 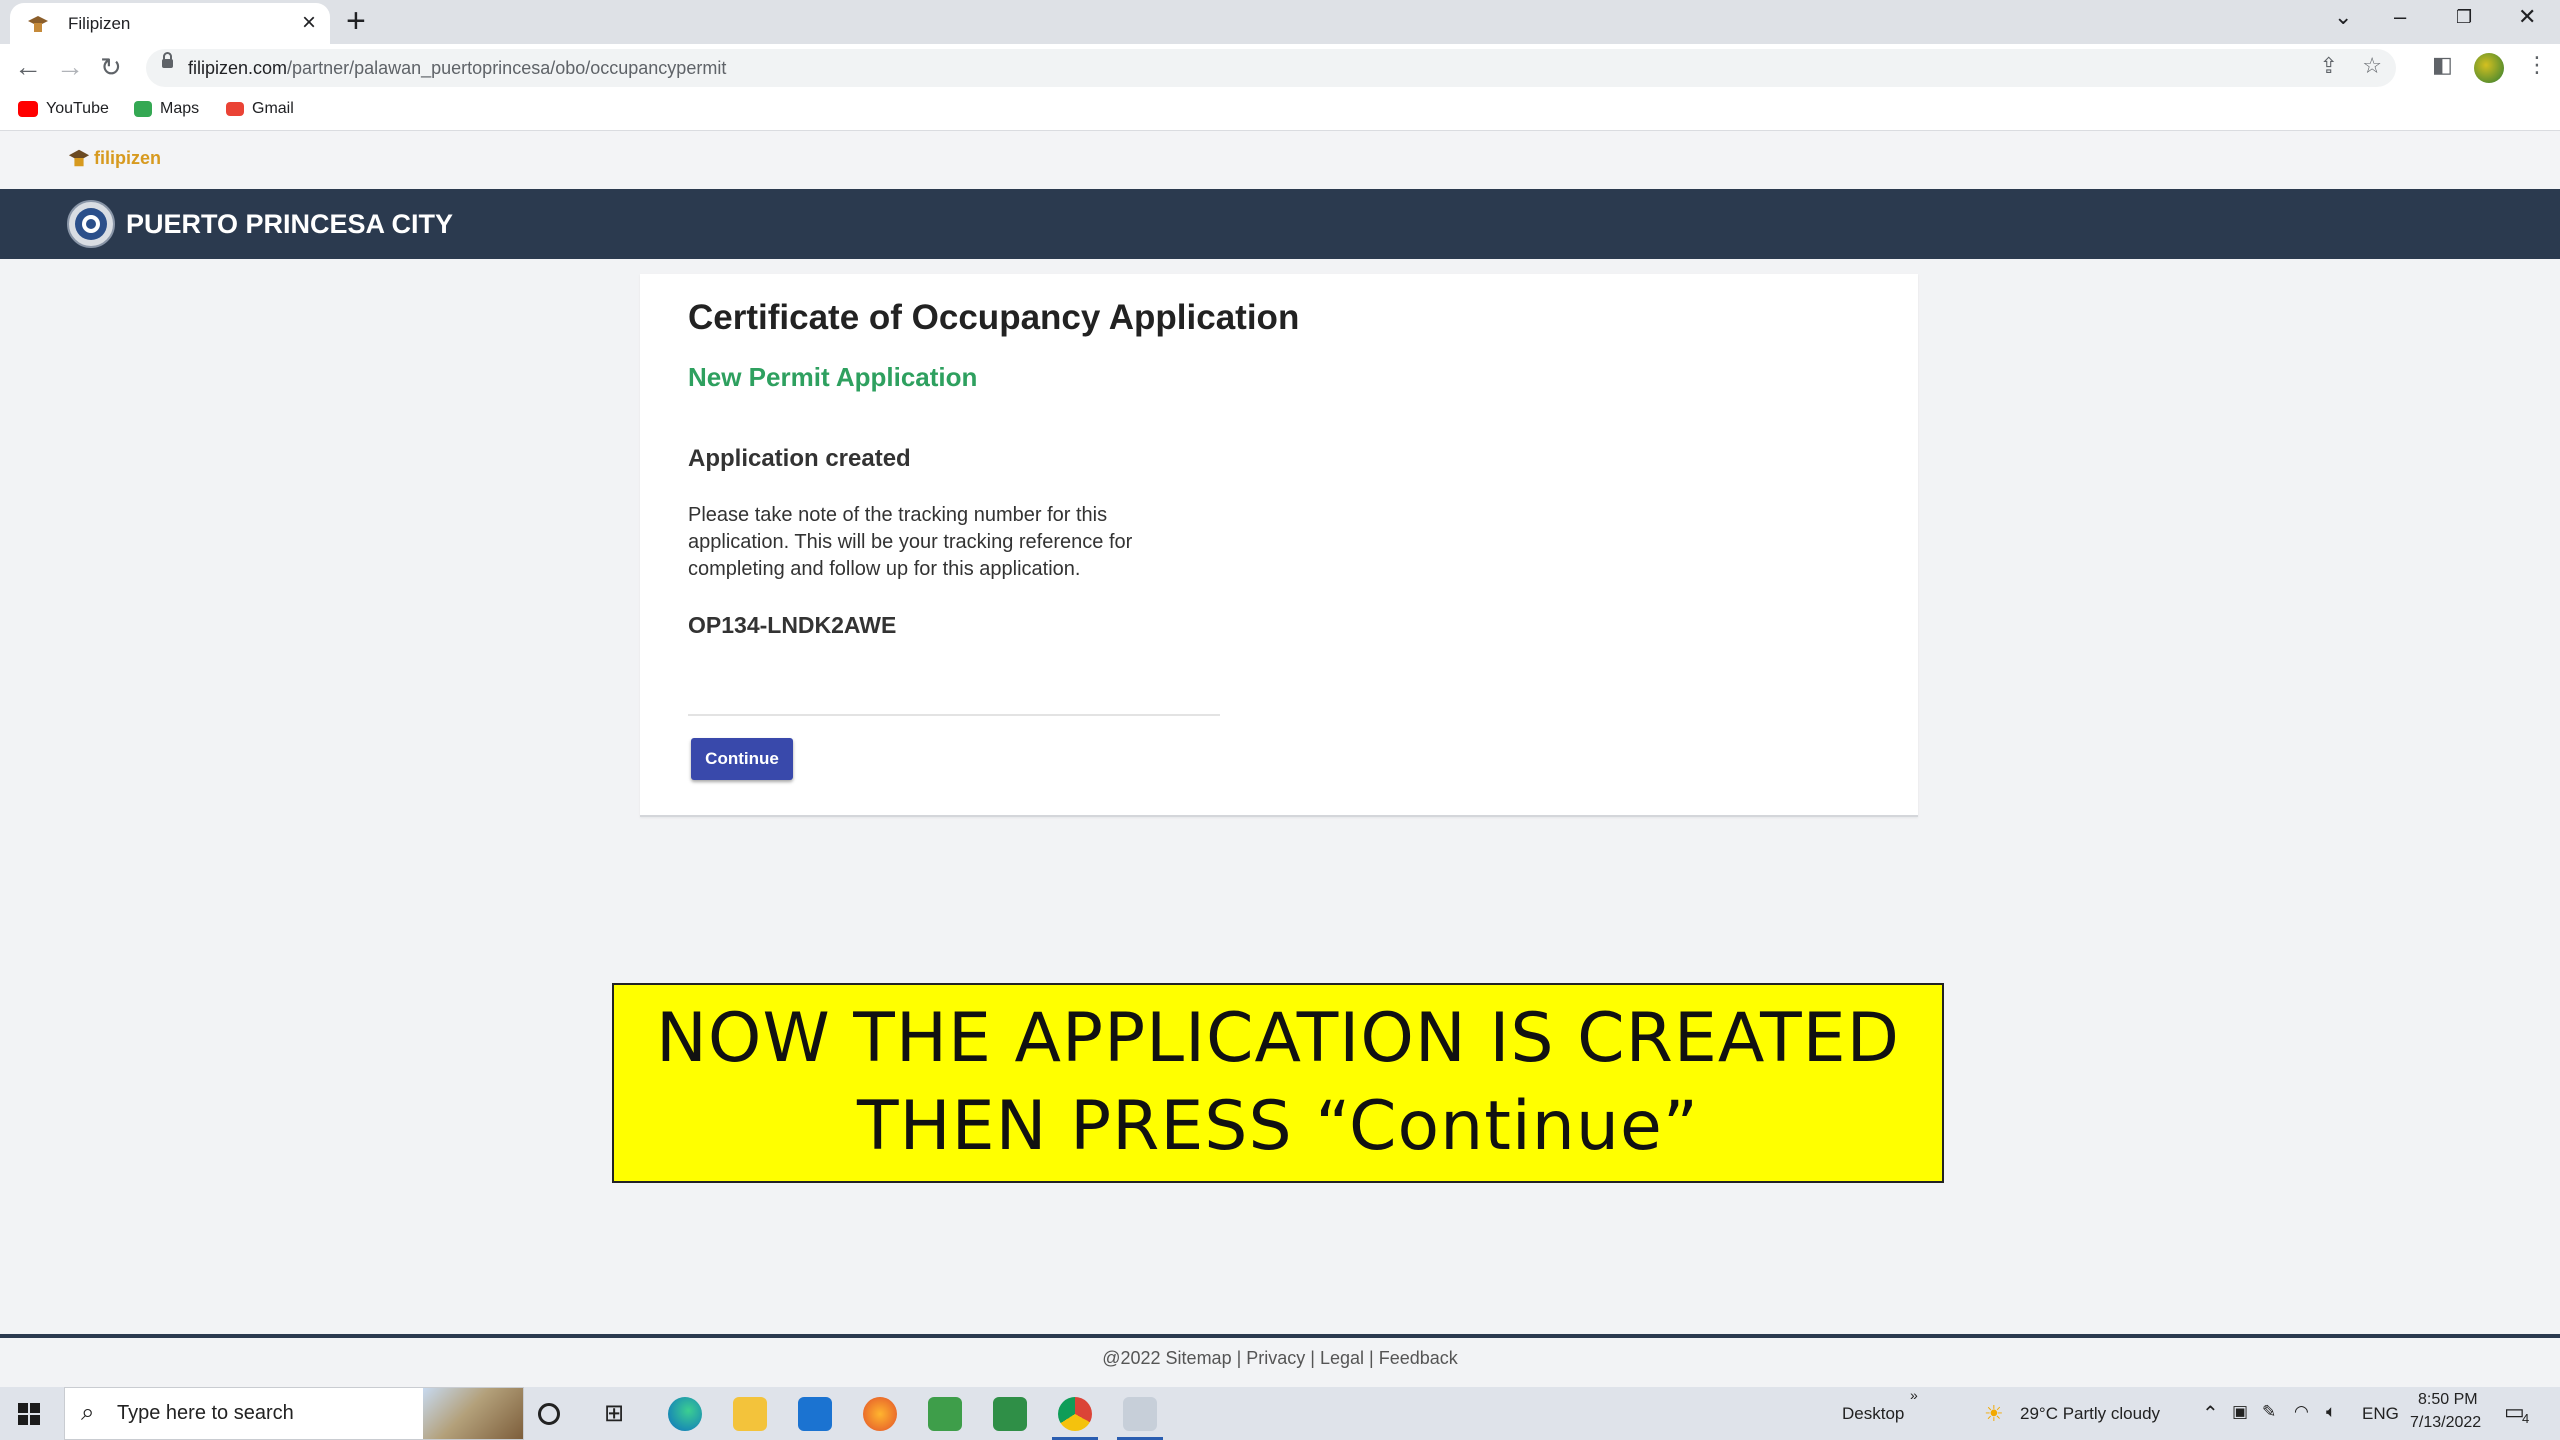 I want to click on tracking-number: OP134-LNDK2AWE, so click(x=792, y=625).